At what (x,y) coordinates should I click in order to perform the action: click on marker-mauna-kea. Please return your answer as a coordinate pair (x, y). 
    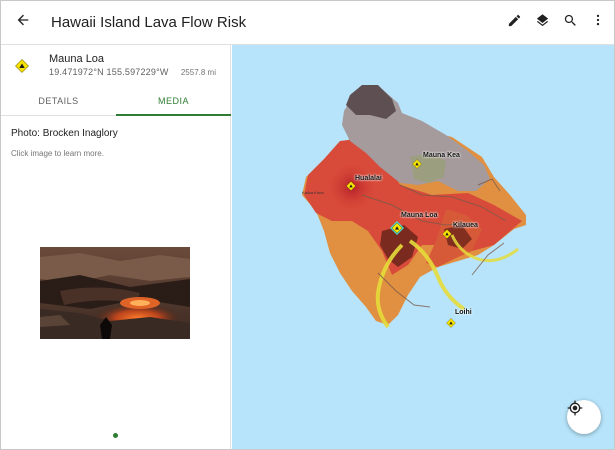
    Looking at the image, I should click on (417, 164).